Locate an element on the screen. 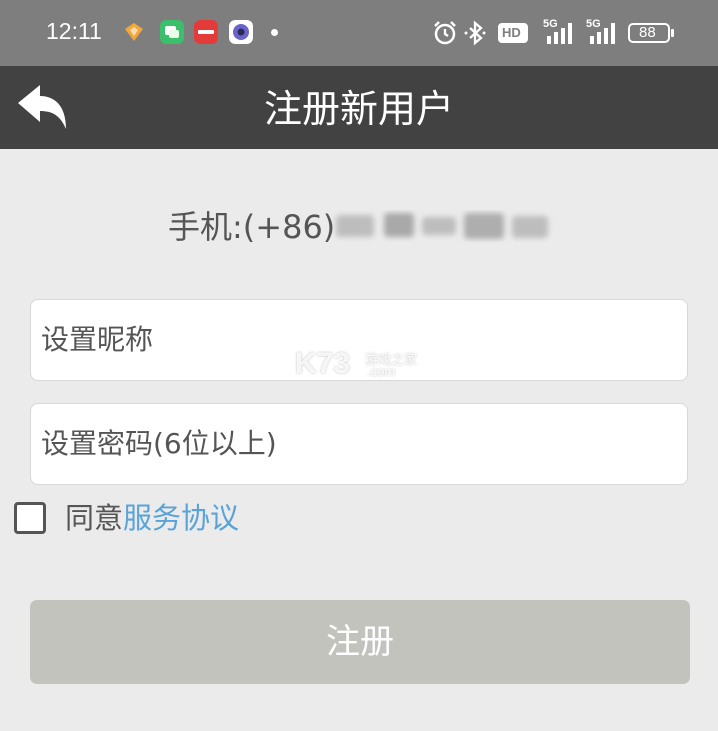  nickname-input: 设置昵称 is located at coordinates (359, 340).